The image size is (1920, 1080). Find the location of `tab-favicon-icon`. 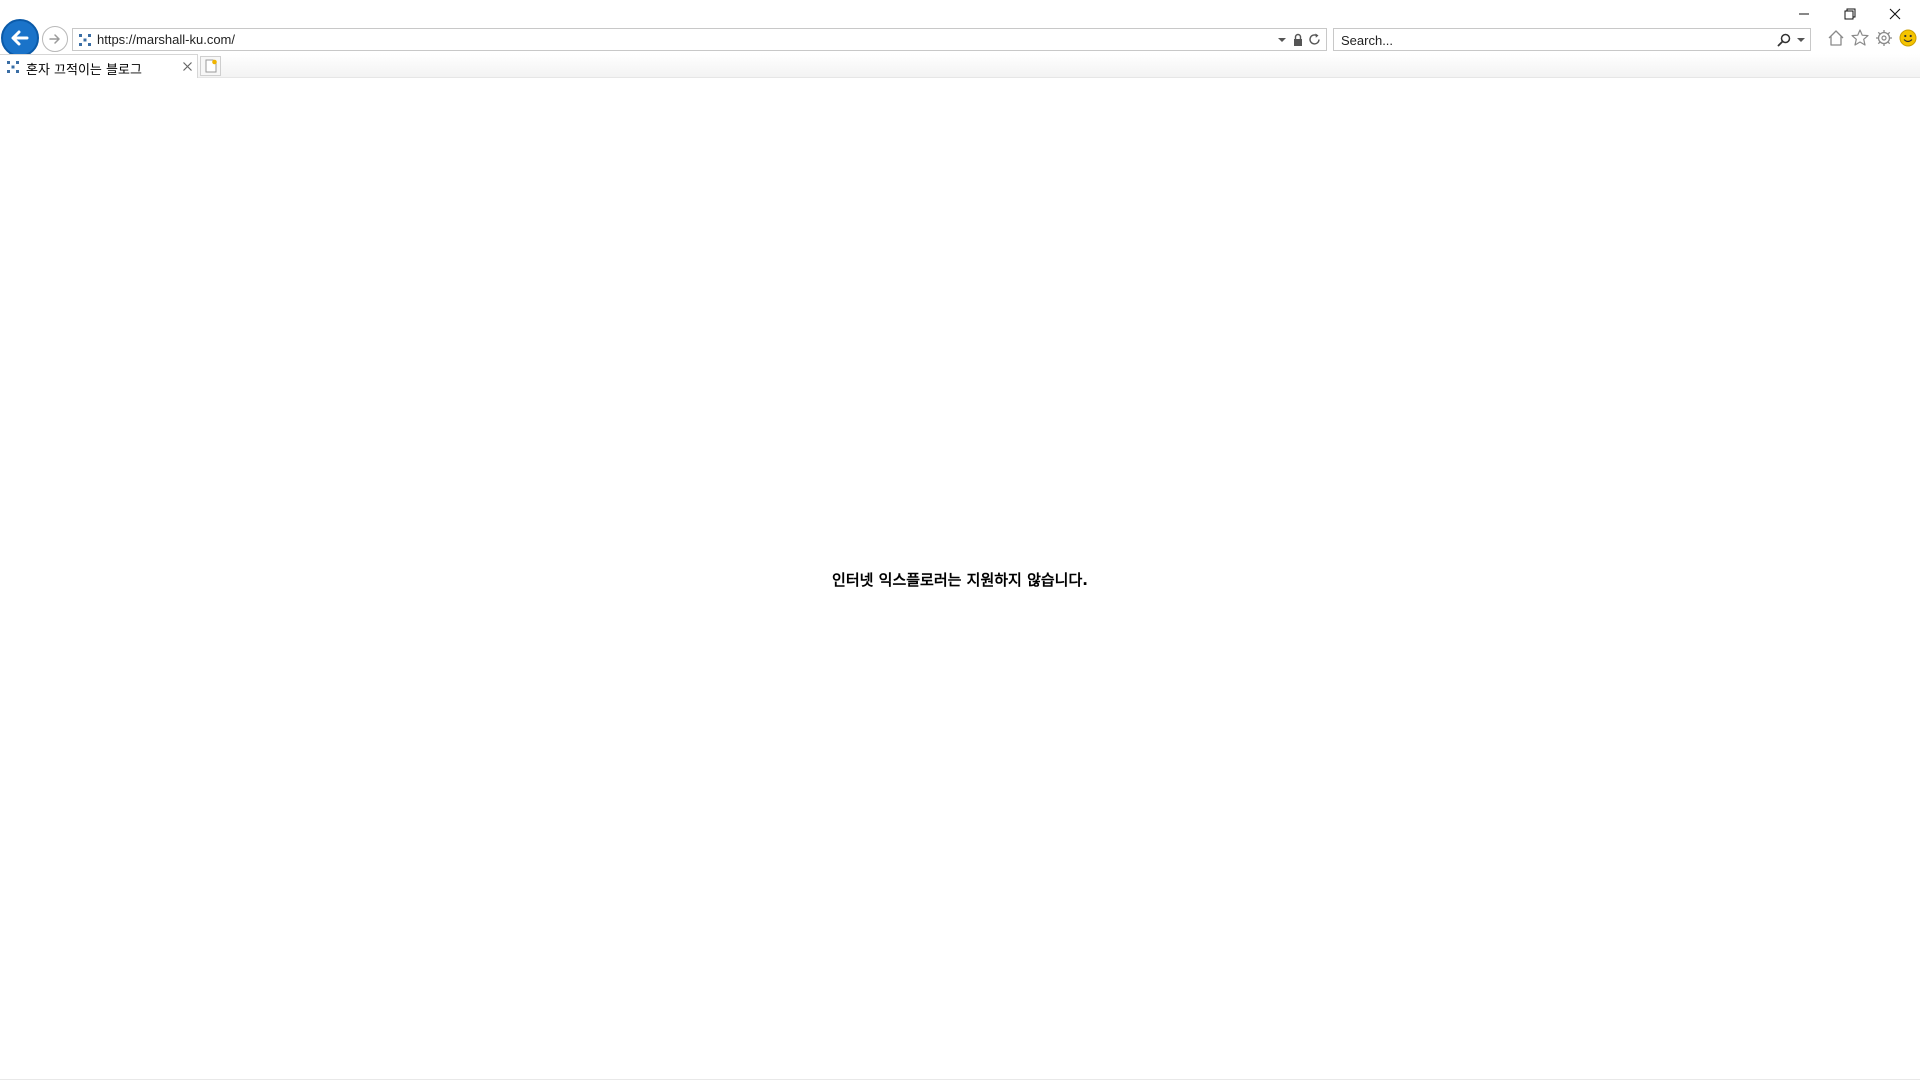

tab-favicon-icon is located at coordinates (13, 67).